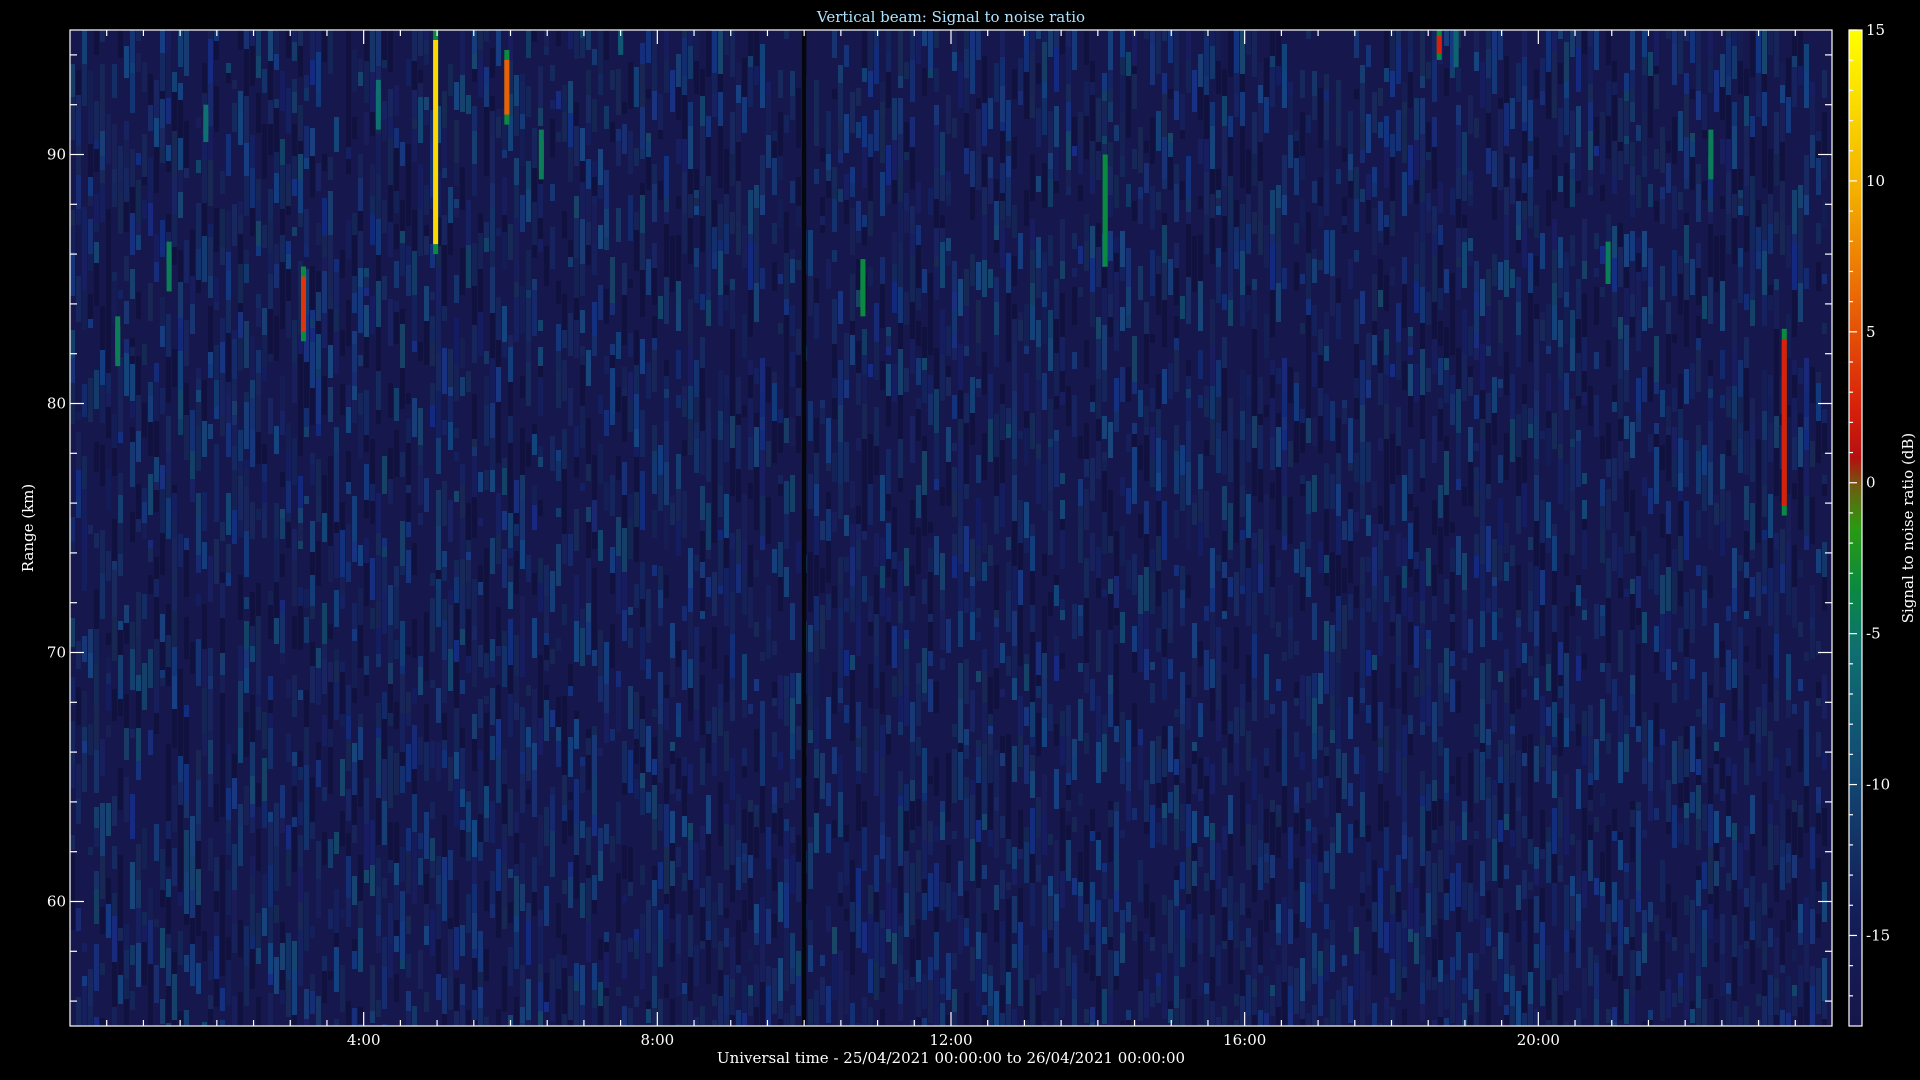 The image size is (1920, 1080). Describe the element at coordinates (1244, 1040) in the screenshot. I see `x-tick-label: 16:00` at that location.